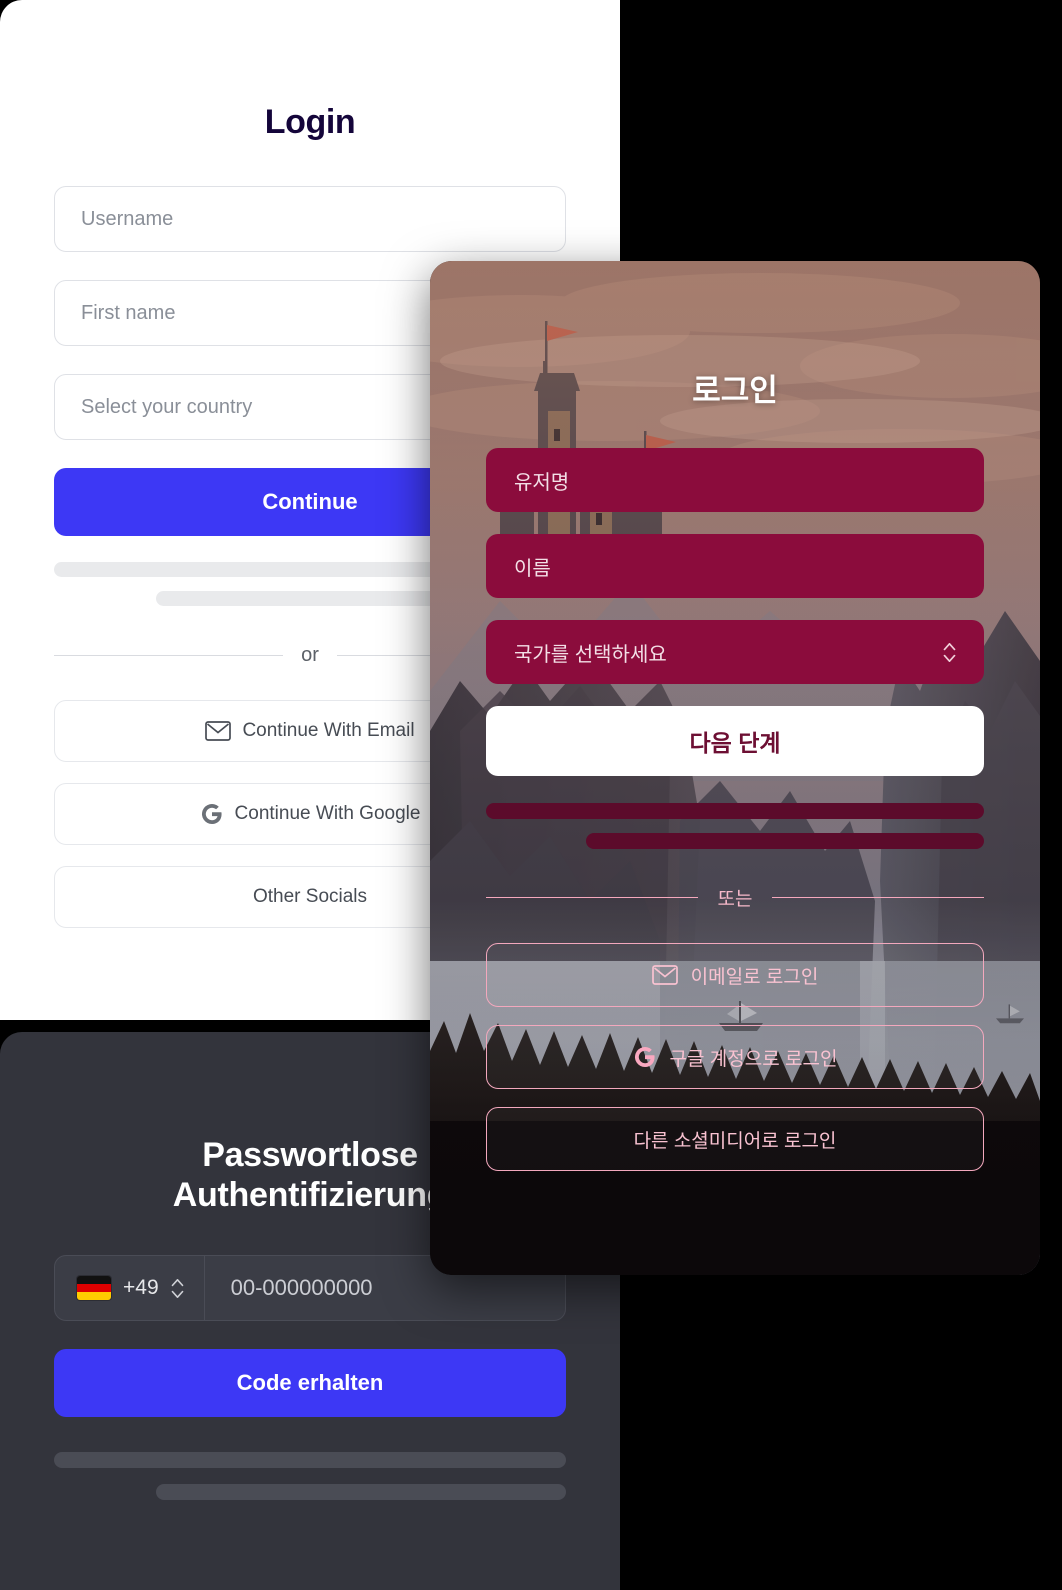  What do you see at coordinates (301, 1288) in the screenshot?
I see `phone-number-placeholder: 00-000000000` at bounding box center [301, 1288].